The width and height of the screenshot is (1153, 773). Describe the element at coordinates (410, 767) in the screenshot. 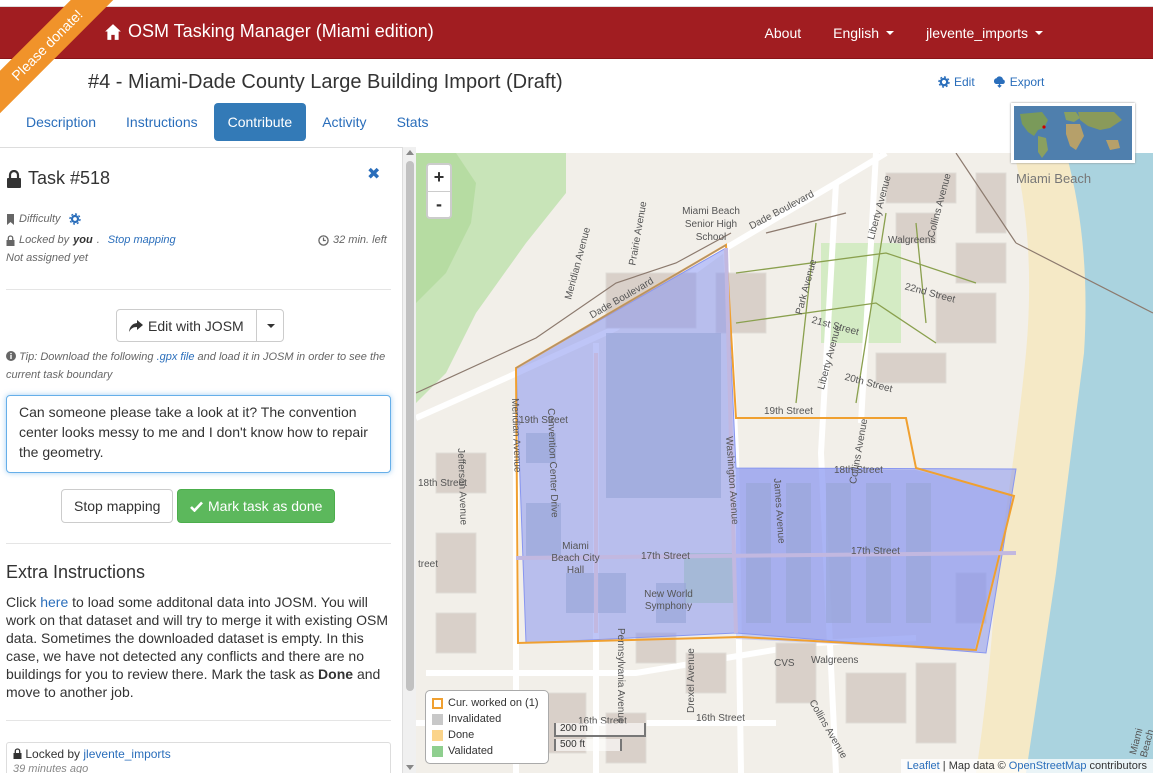

I see `scroll-down-icon` at that location.